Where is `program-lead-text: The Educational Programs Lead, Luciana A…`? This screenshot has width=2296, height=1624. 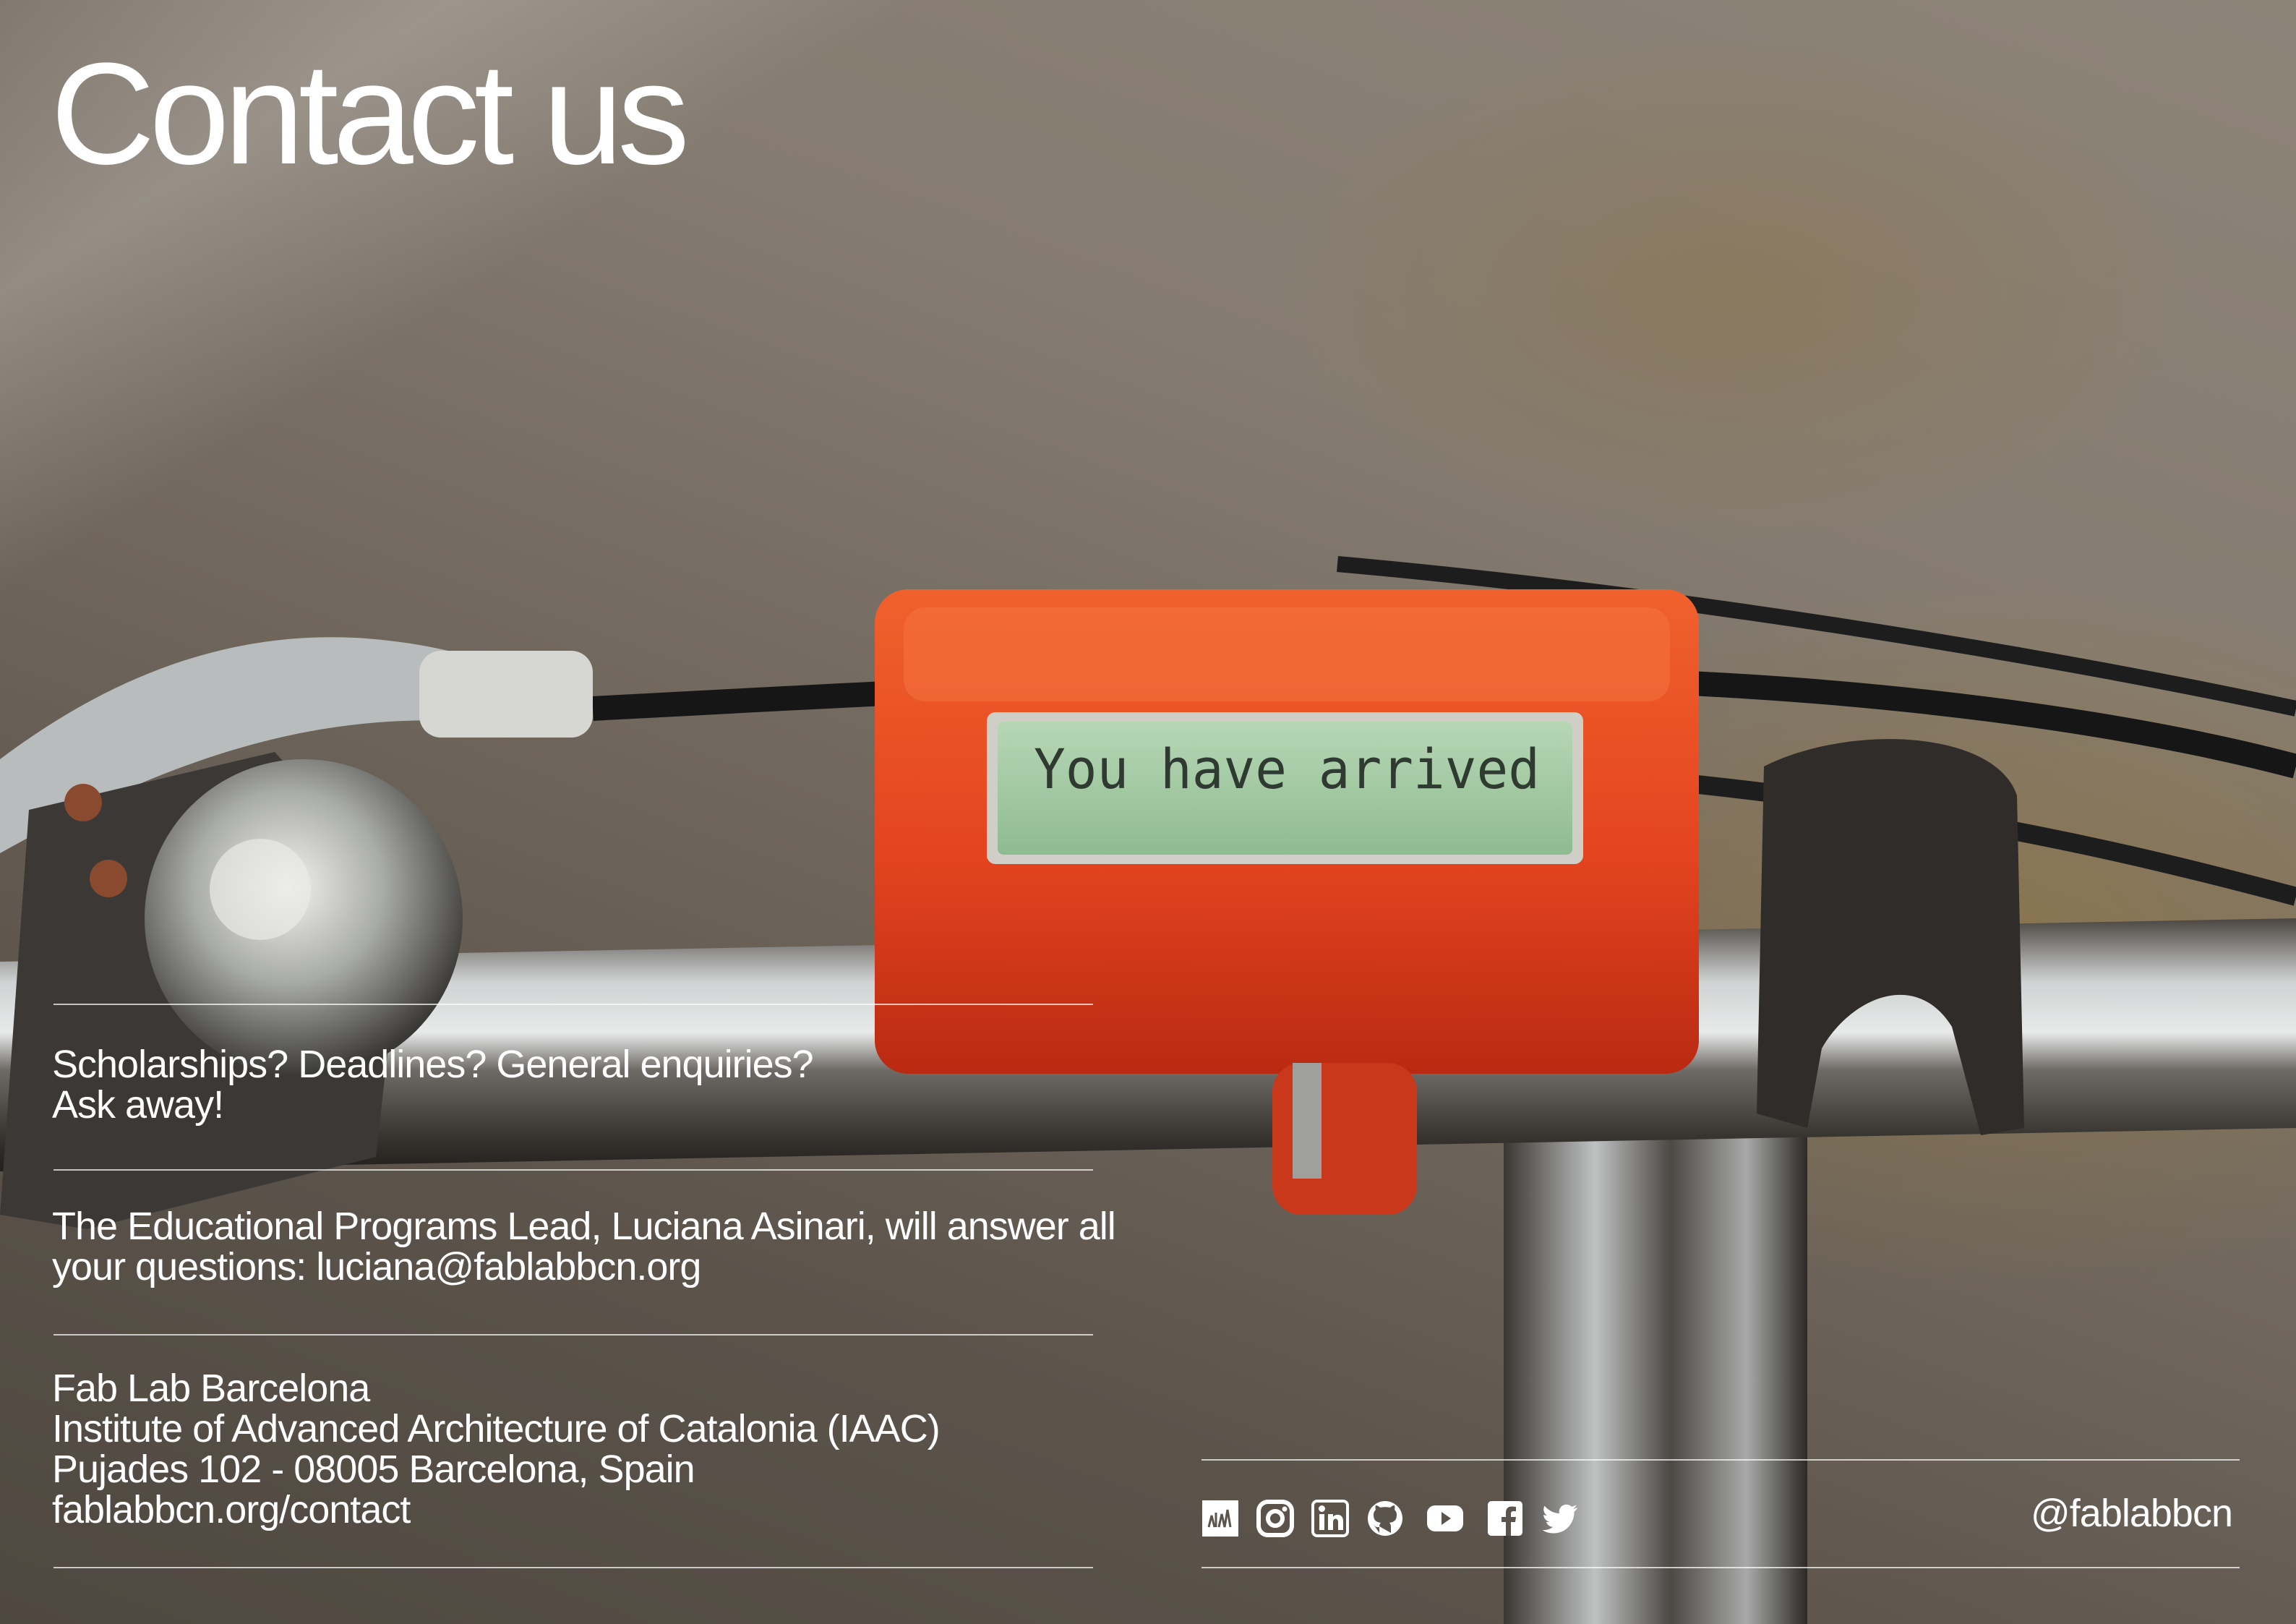
program-lead-text: The Educational Programs Lead, Luciana A… is located at coordinates (584, 1246).